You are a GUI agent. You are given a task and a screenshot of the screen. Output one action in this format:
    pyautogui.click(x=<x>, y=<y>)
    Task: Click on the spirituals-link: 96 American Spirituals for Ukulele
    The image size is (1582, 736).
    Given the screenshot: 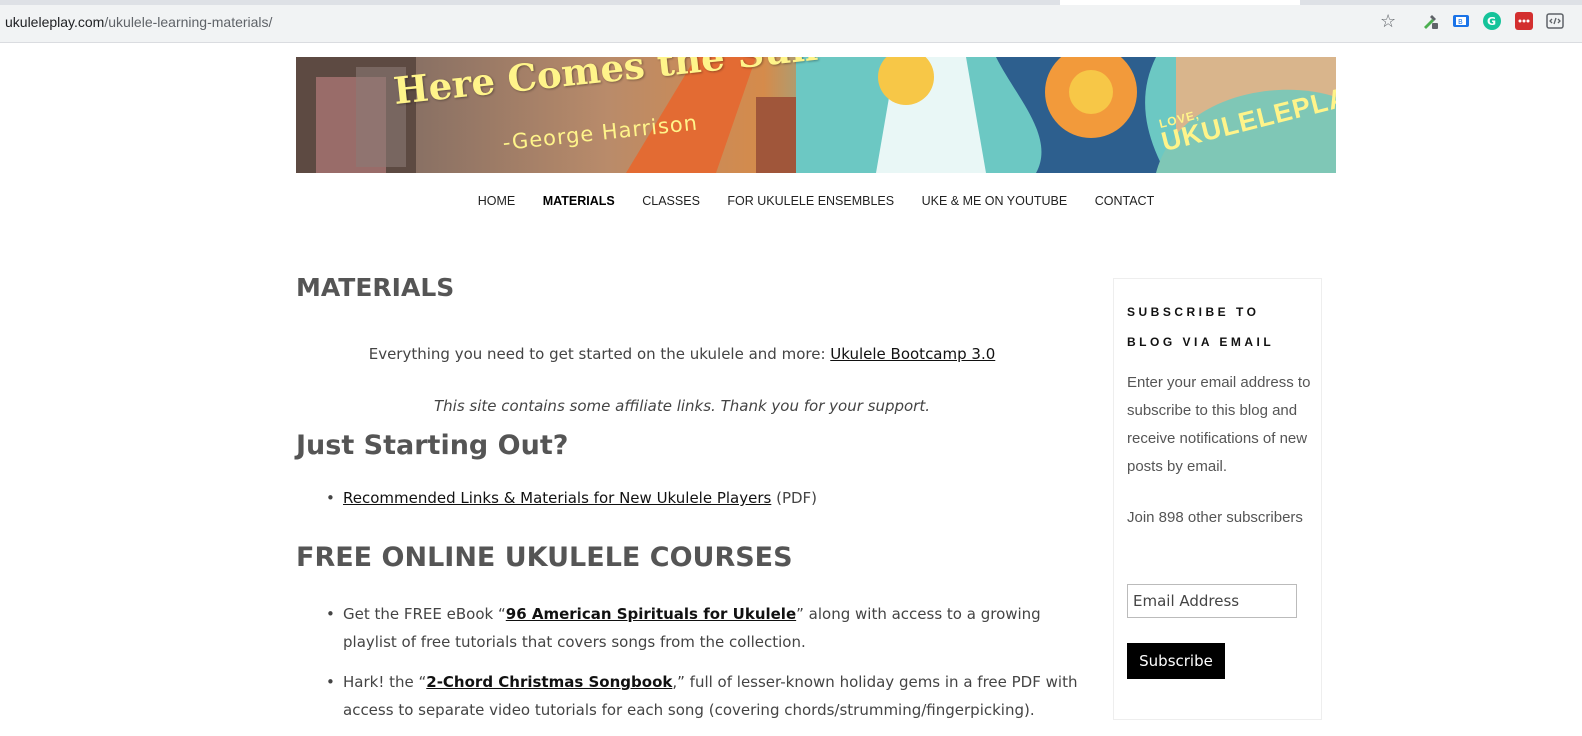 What is the action you would take?
    pyautogui.click(x=651, y=614)
    